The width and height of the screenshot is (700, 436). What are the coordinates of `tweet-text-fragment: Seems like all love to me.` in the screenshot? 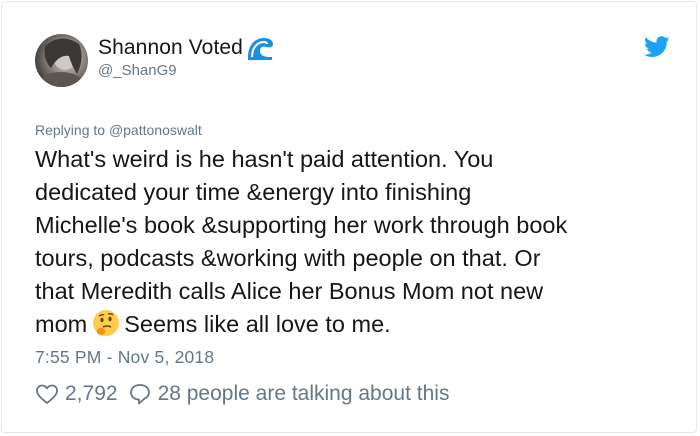 It's located at (257, 324).